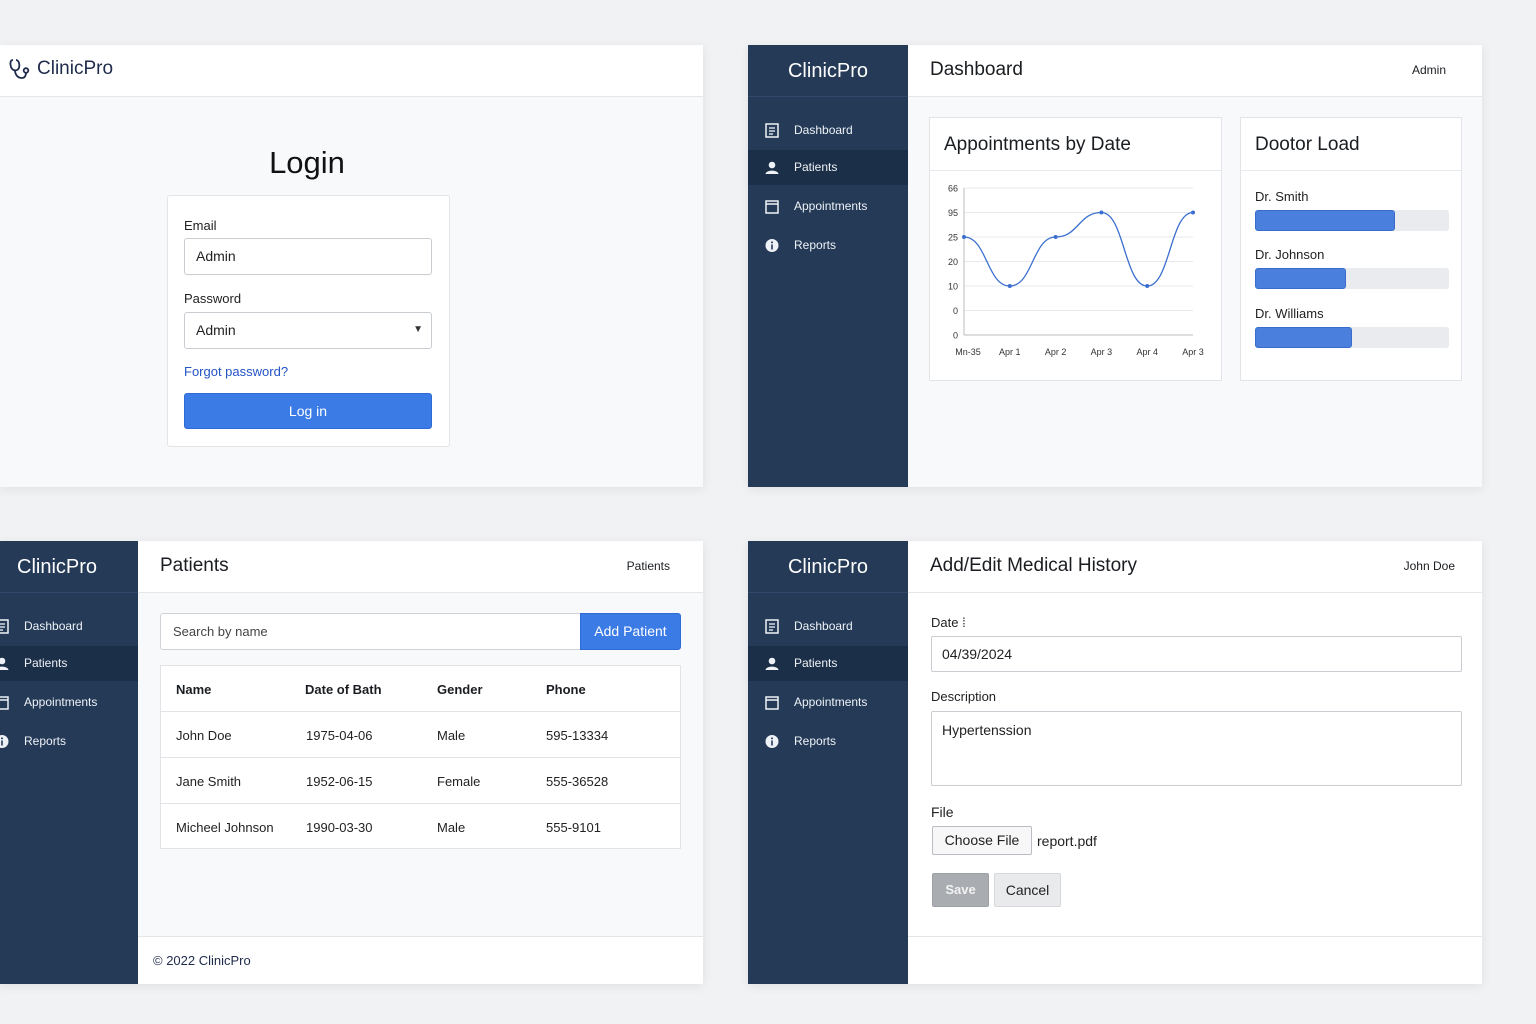  I want to click on x-tick-label: Apr 4, so click(1147, 352).